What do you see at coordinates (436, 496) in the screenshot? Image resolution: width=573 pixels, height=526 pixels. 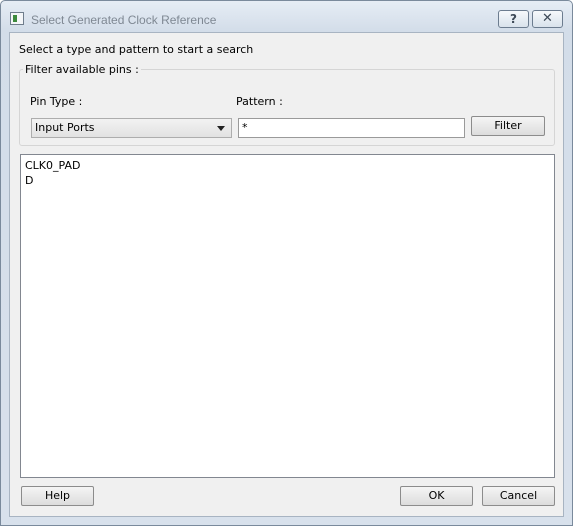 I see `ok-button: OK` at bounding box center [436, 496].